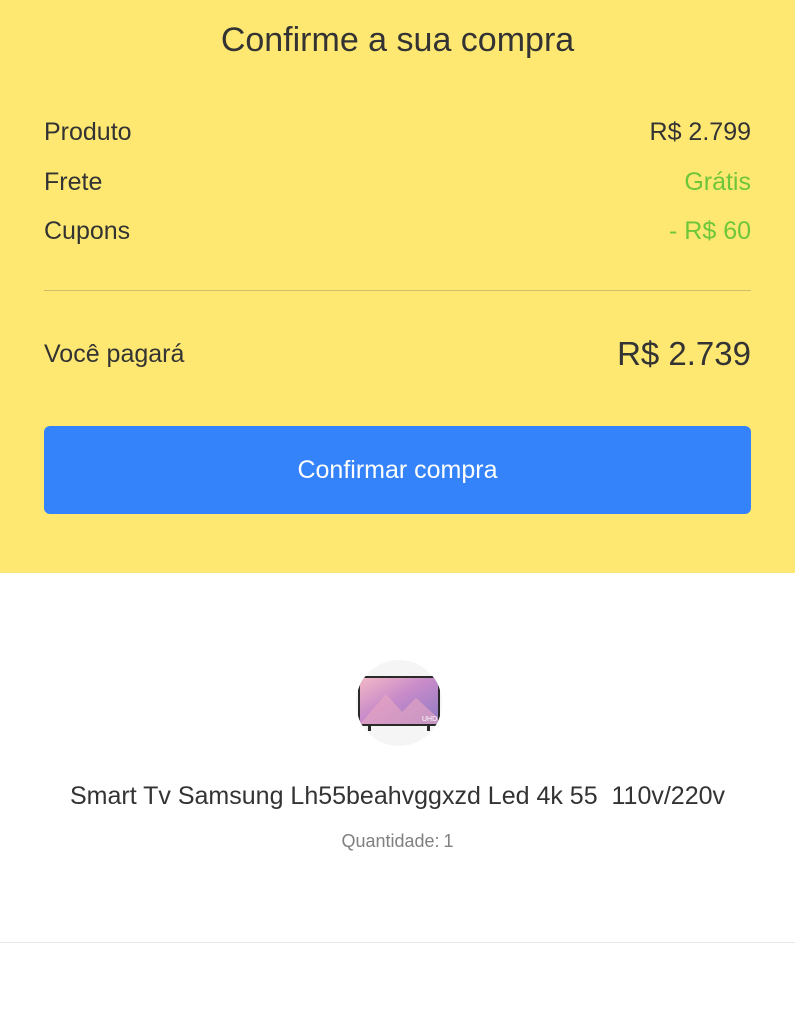 The height and width of the screenshot is (1024, 795). What do you see at coordinates (397, 40) in the screenshot?
I see `page-title: Confirme a sua compra` at bounding box center [397, 40].